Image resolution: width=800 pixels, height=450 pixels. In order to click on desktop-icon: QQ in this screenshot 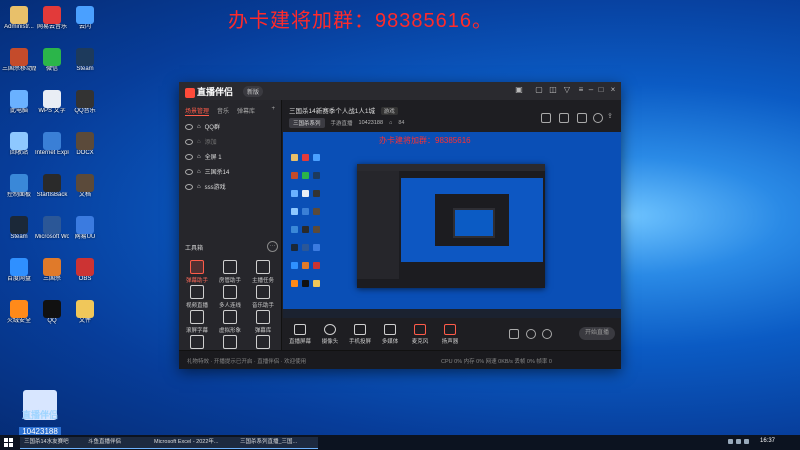, I will do `click(52, 312)`.